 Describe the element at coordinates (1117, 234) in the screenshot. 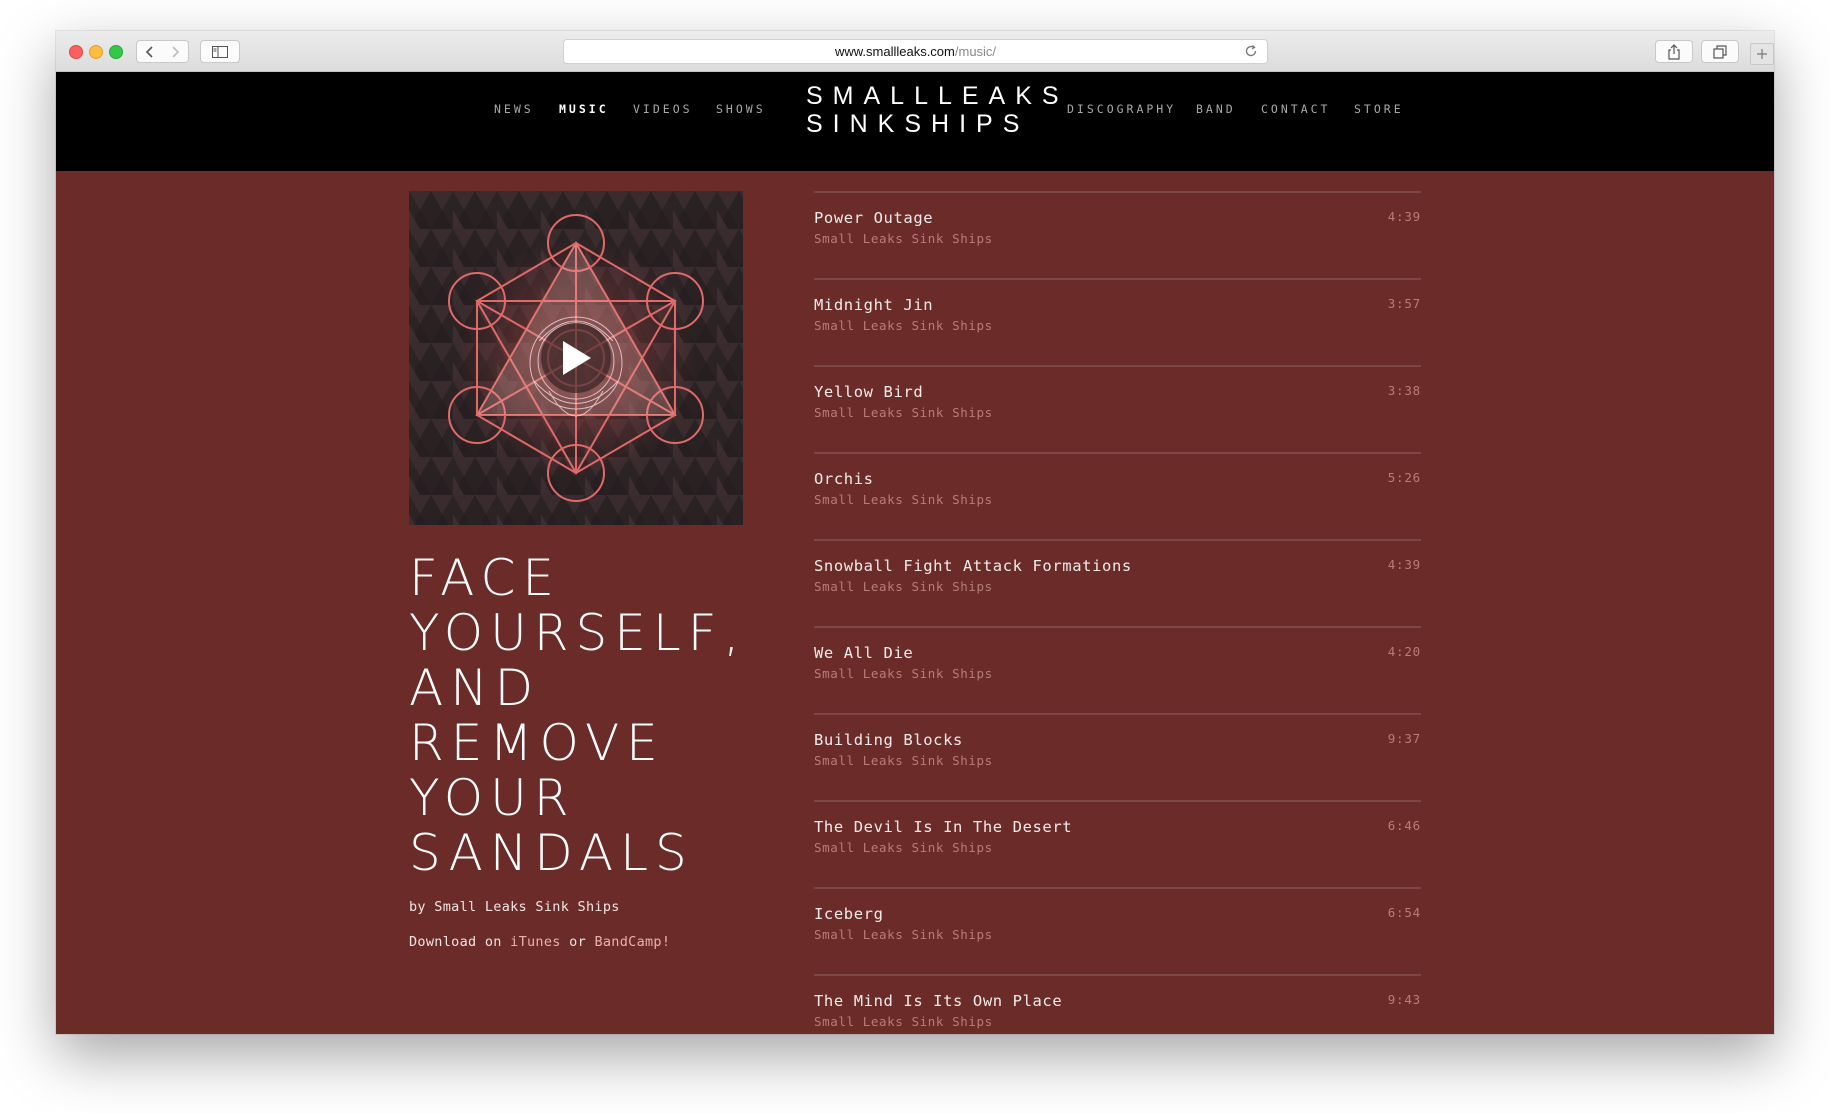

I see `track-row: Power Outage Small Leaks Sink Ships 4:39` at that location.